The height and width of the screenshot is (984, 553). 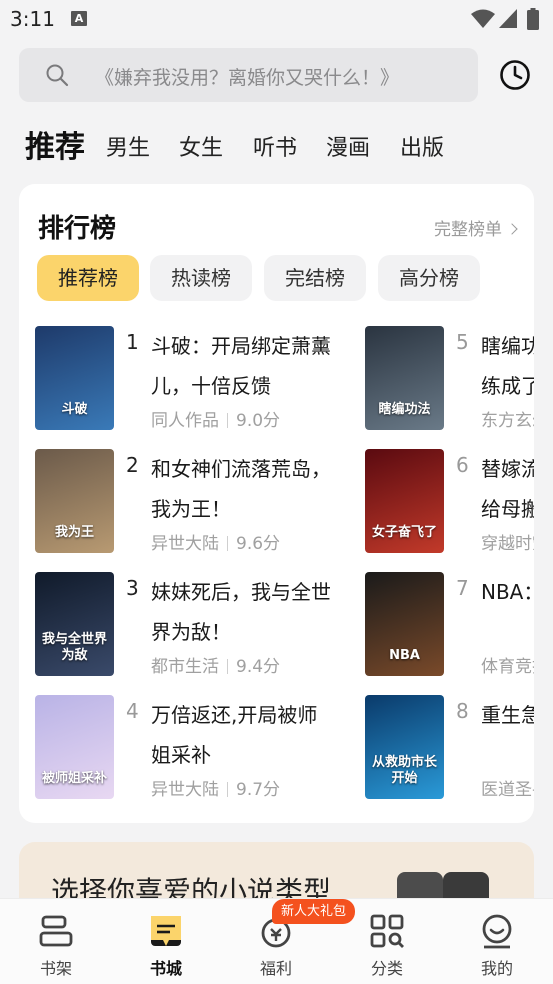 What do you see at coordinates (166, 931) in the screenshot?
I see `bookstore-icon` at bounding box center [166, 931].